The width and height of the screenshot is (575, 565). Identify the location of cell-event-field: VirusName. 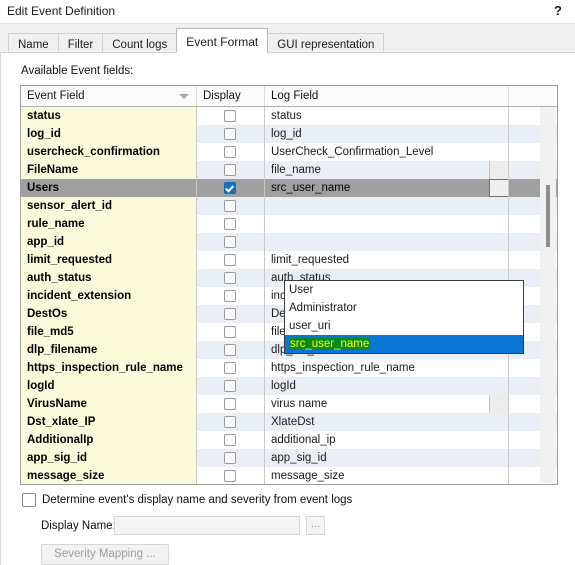
(109, 404).